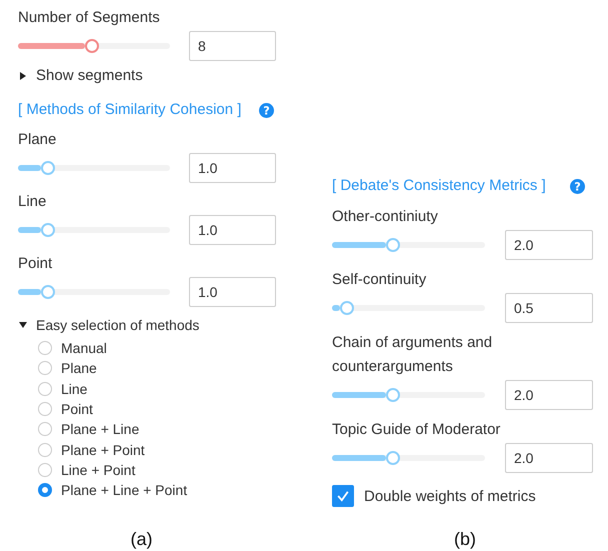 The width and height of the screenshot is (608, 551). What do you see at coordinates (32, 202) in the screenshot?
I see `field-label: Line` at bounding box center [32, 202].